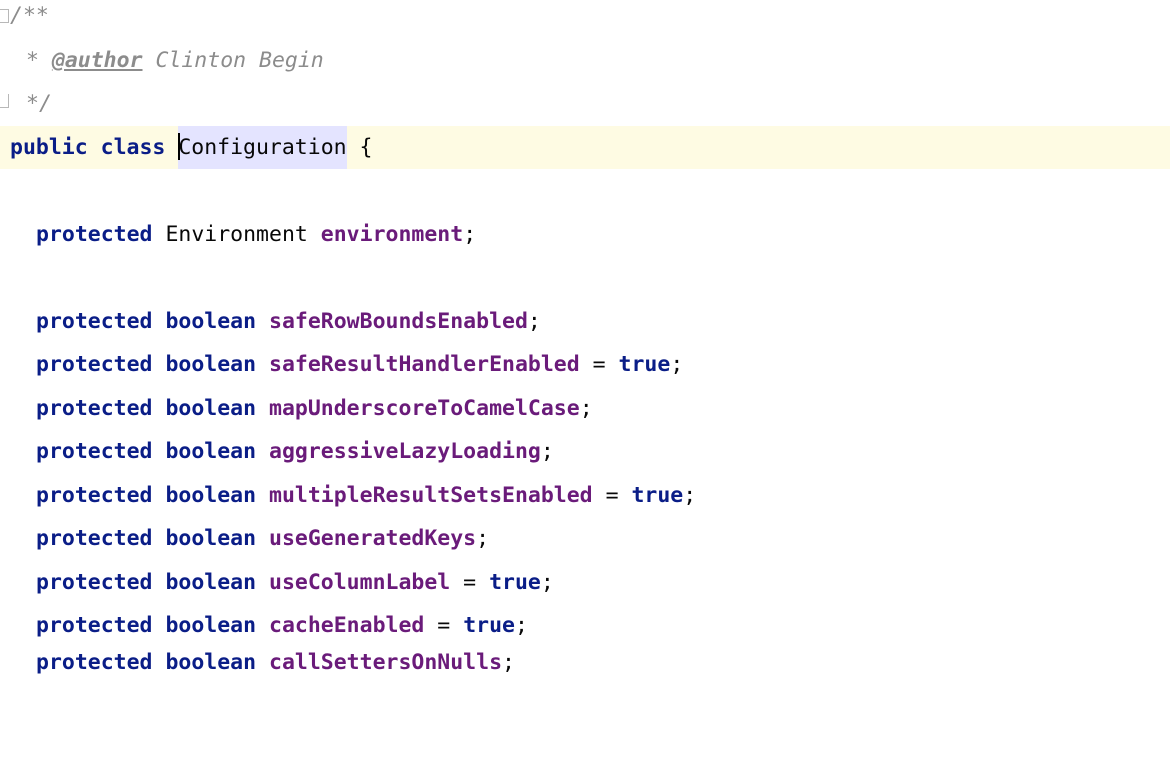  Describe the element at coordinates (585, 321) in the screenshot. I see `code-line-field: protected boolean safeRowBoundsEnabled;` at that location.